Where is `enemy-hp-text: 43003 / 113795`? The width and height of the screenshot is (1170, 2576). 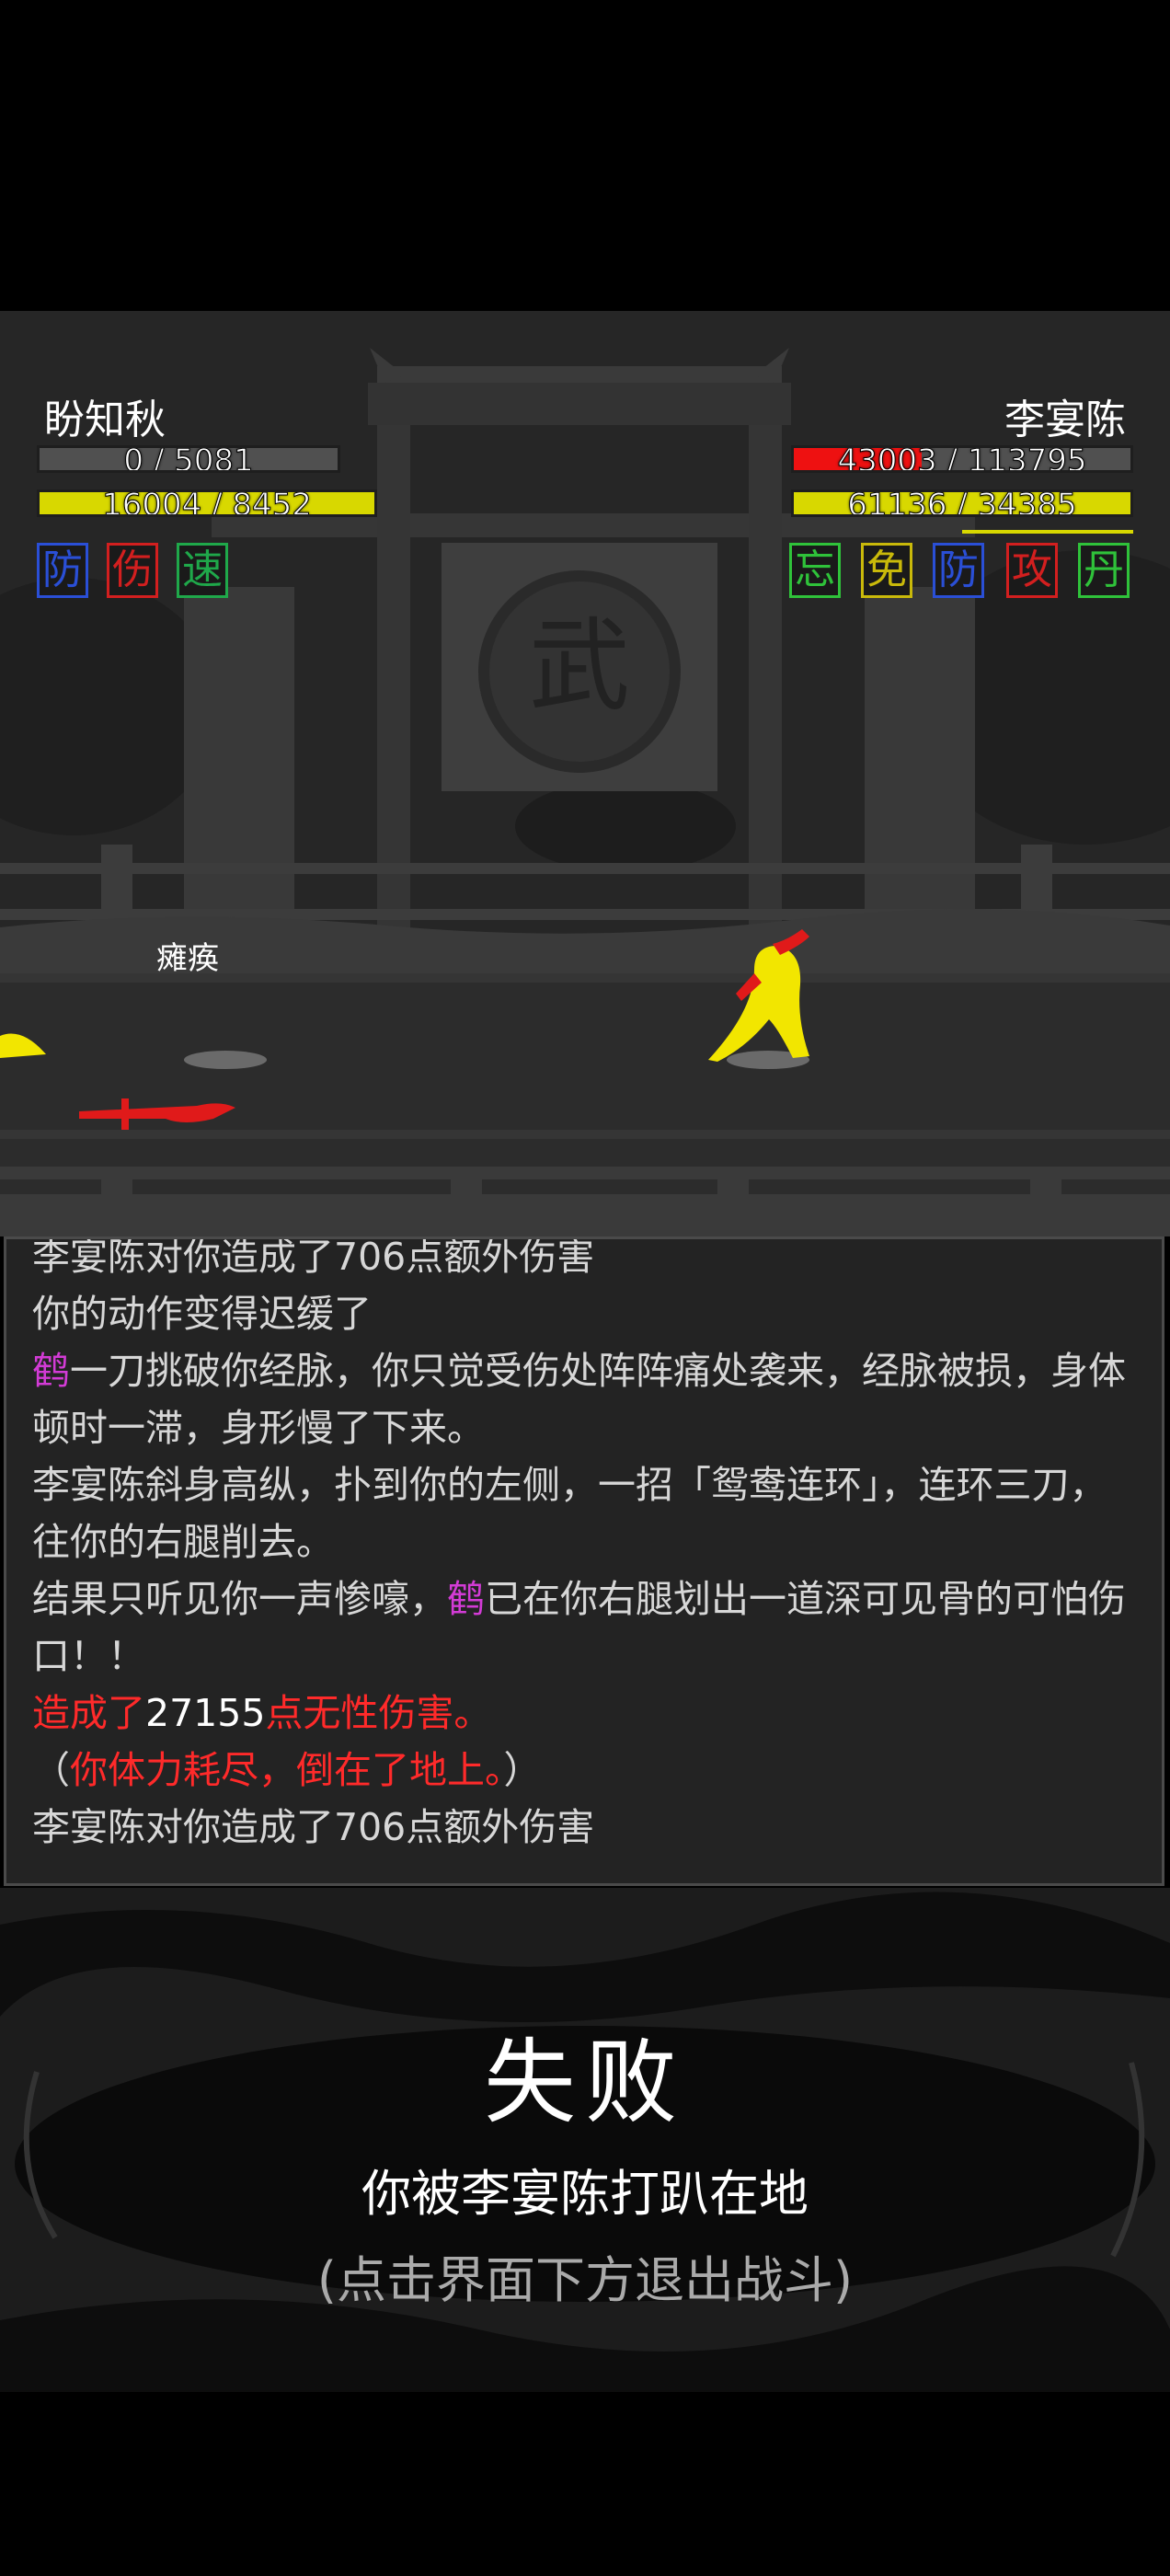 enemy-hp-text: 43003 / 113795 is located at coordinates (962, 459).